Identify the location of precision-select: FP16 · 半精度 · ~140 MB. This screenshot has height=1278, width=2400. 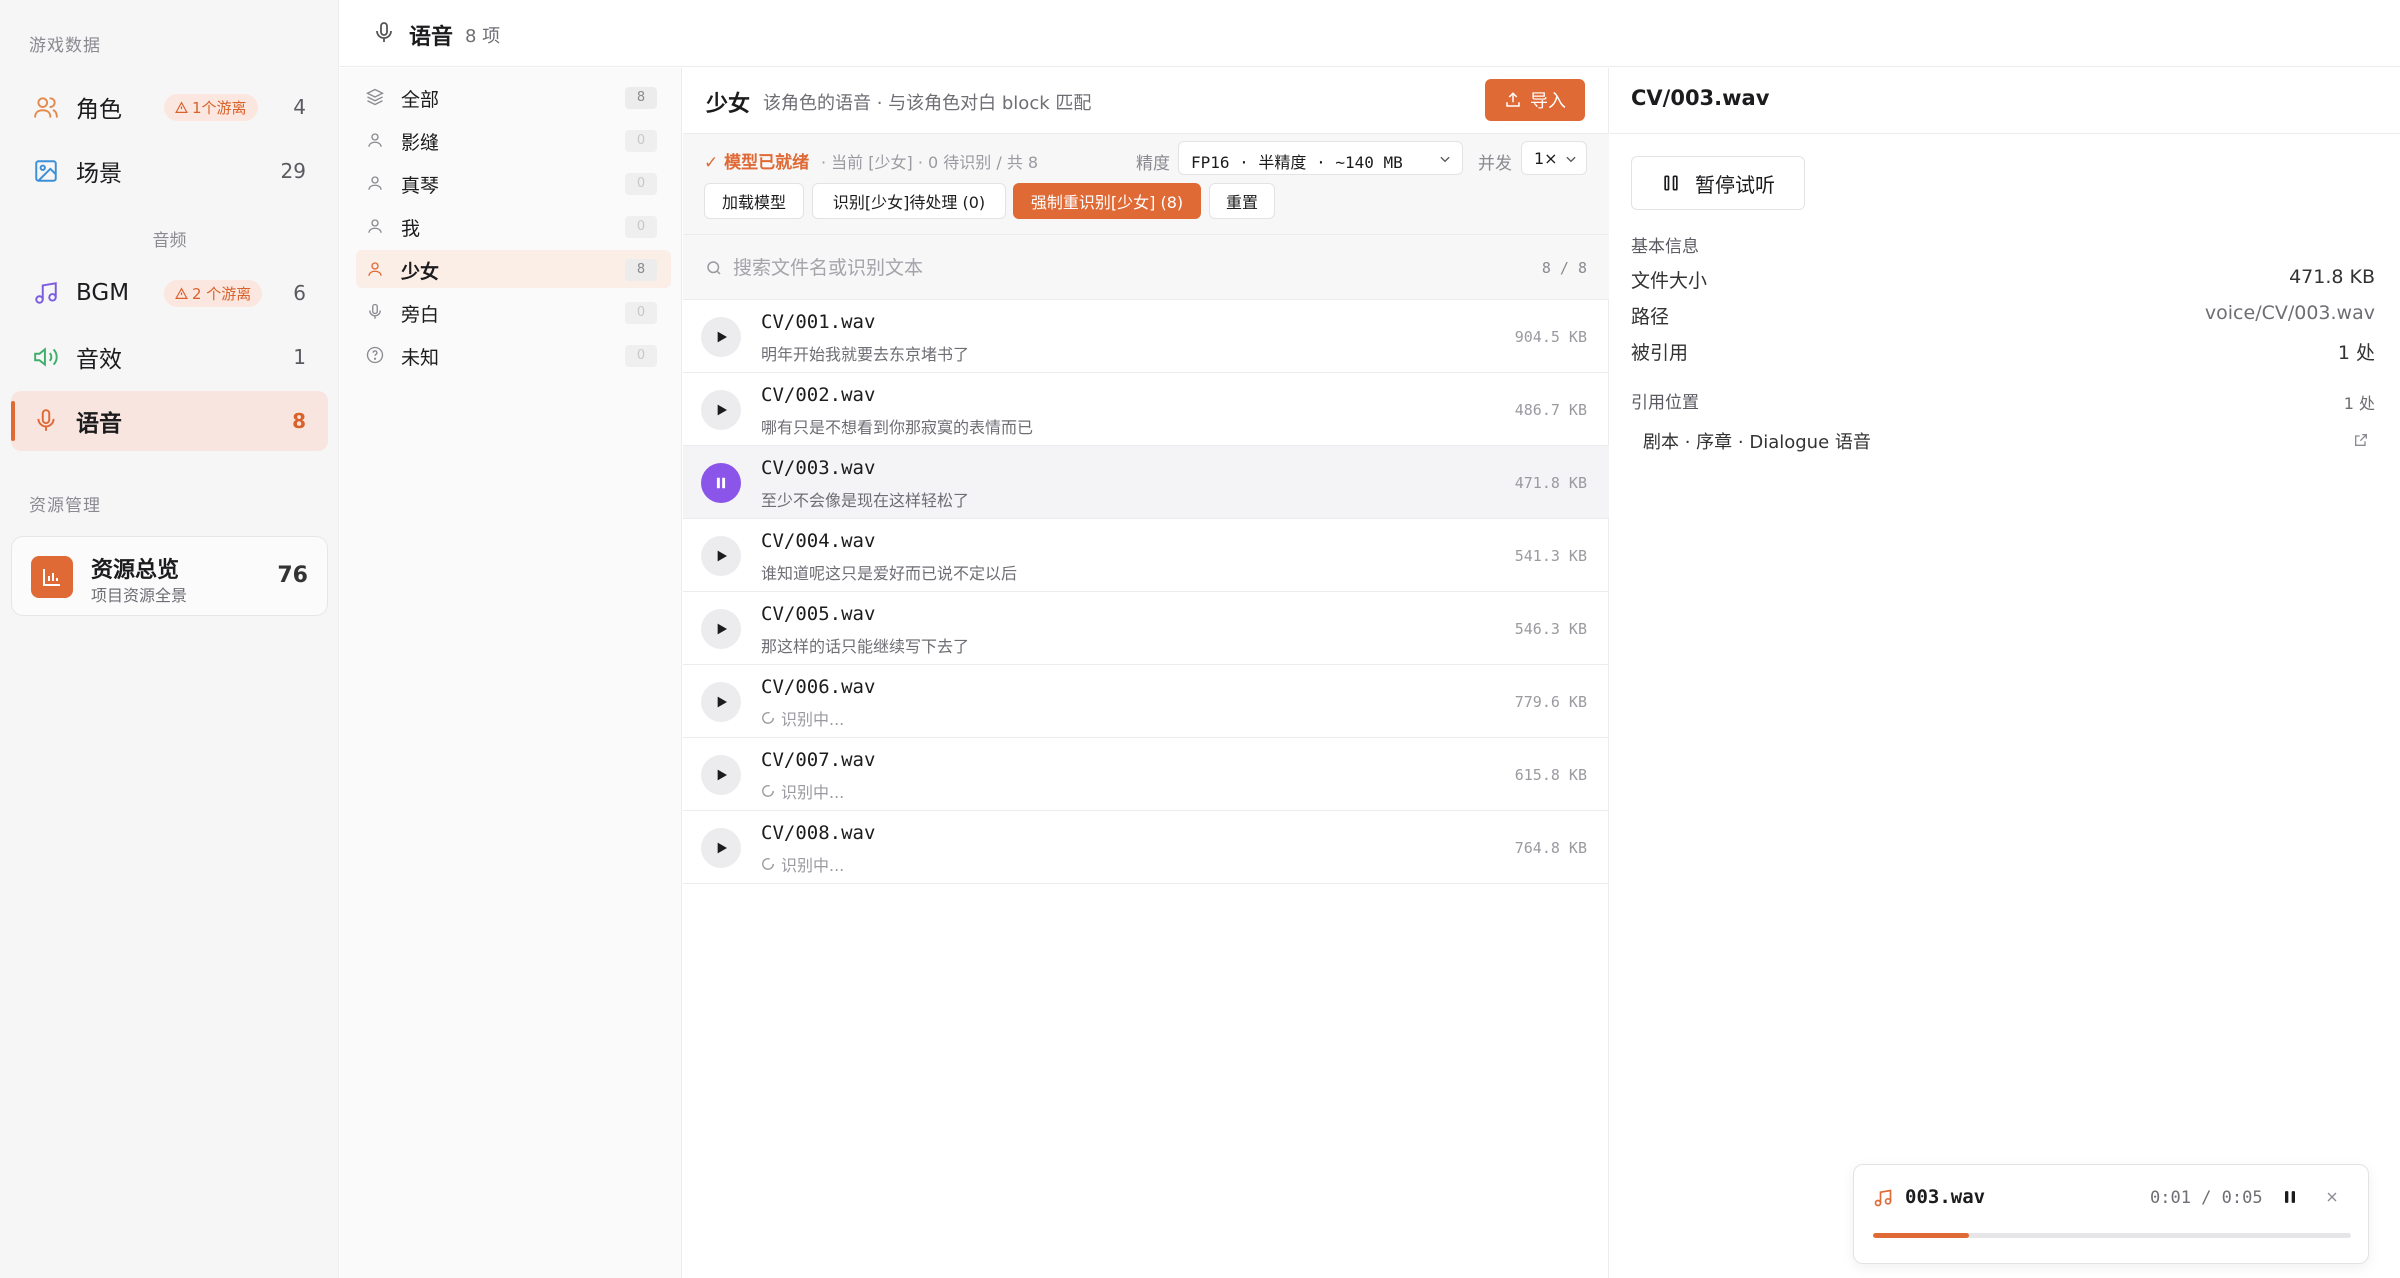
(1320, 158).